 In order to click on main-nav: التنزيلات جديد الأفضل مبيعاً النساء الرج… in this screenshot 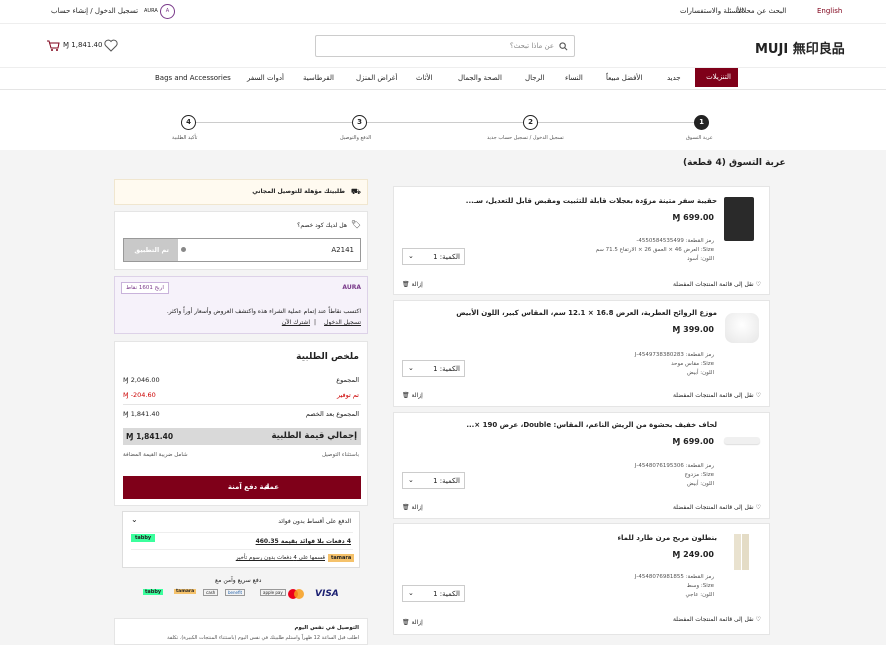, I will do `click(443, 79)`.